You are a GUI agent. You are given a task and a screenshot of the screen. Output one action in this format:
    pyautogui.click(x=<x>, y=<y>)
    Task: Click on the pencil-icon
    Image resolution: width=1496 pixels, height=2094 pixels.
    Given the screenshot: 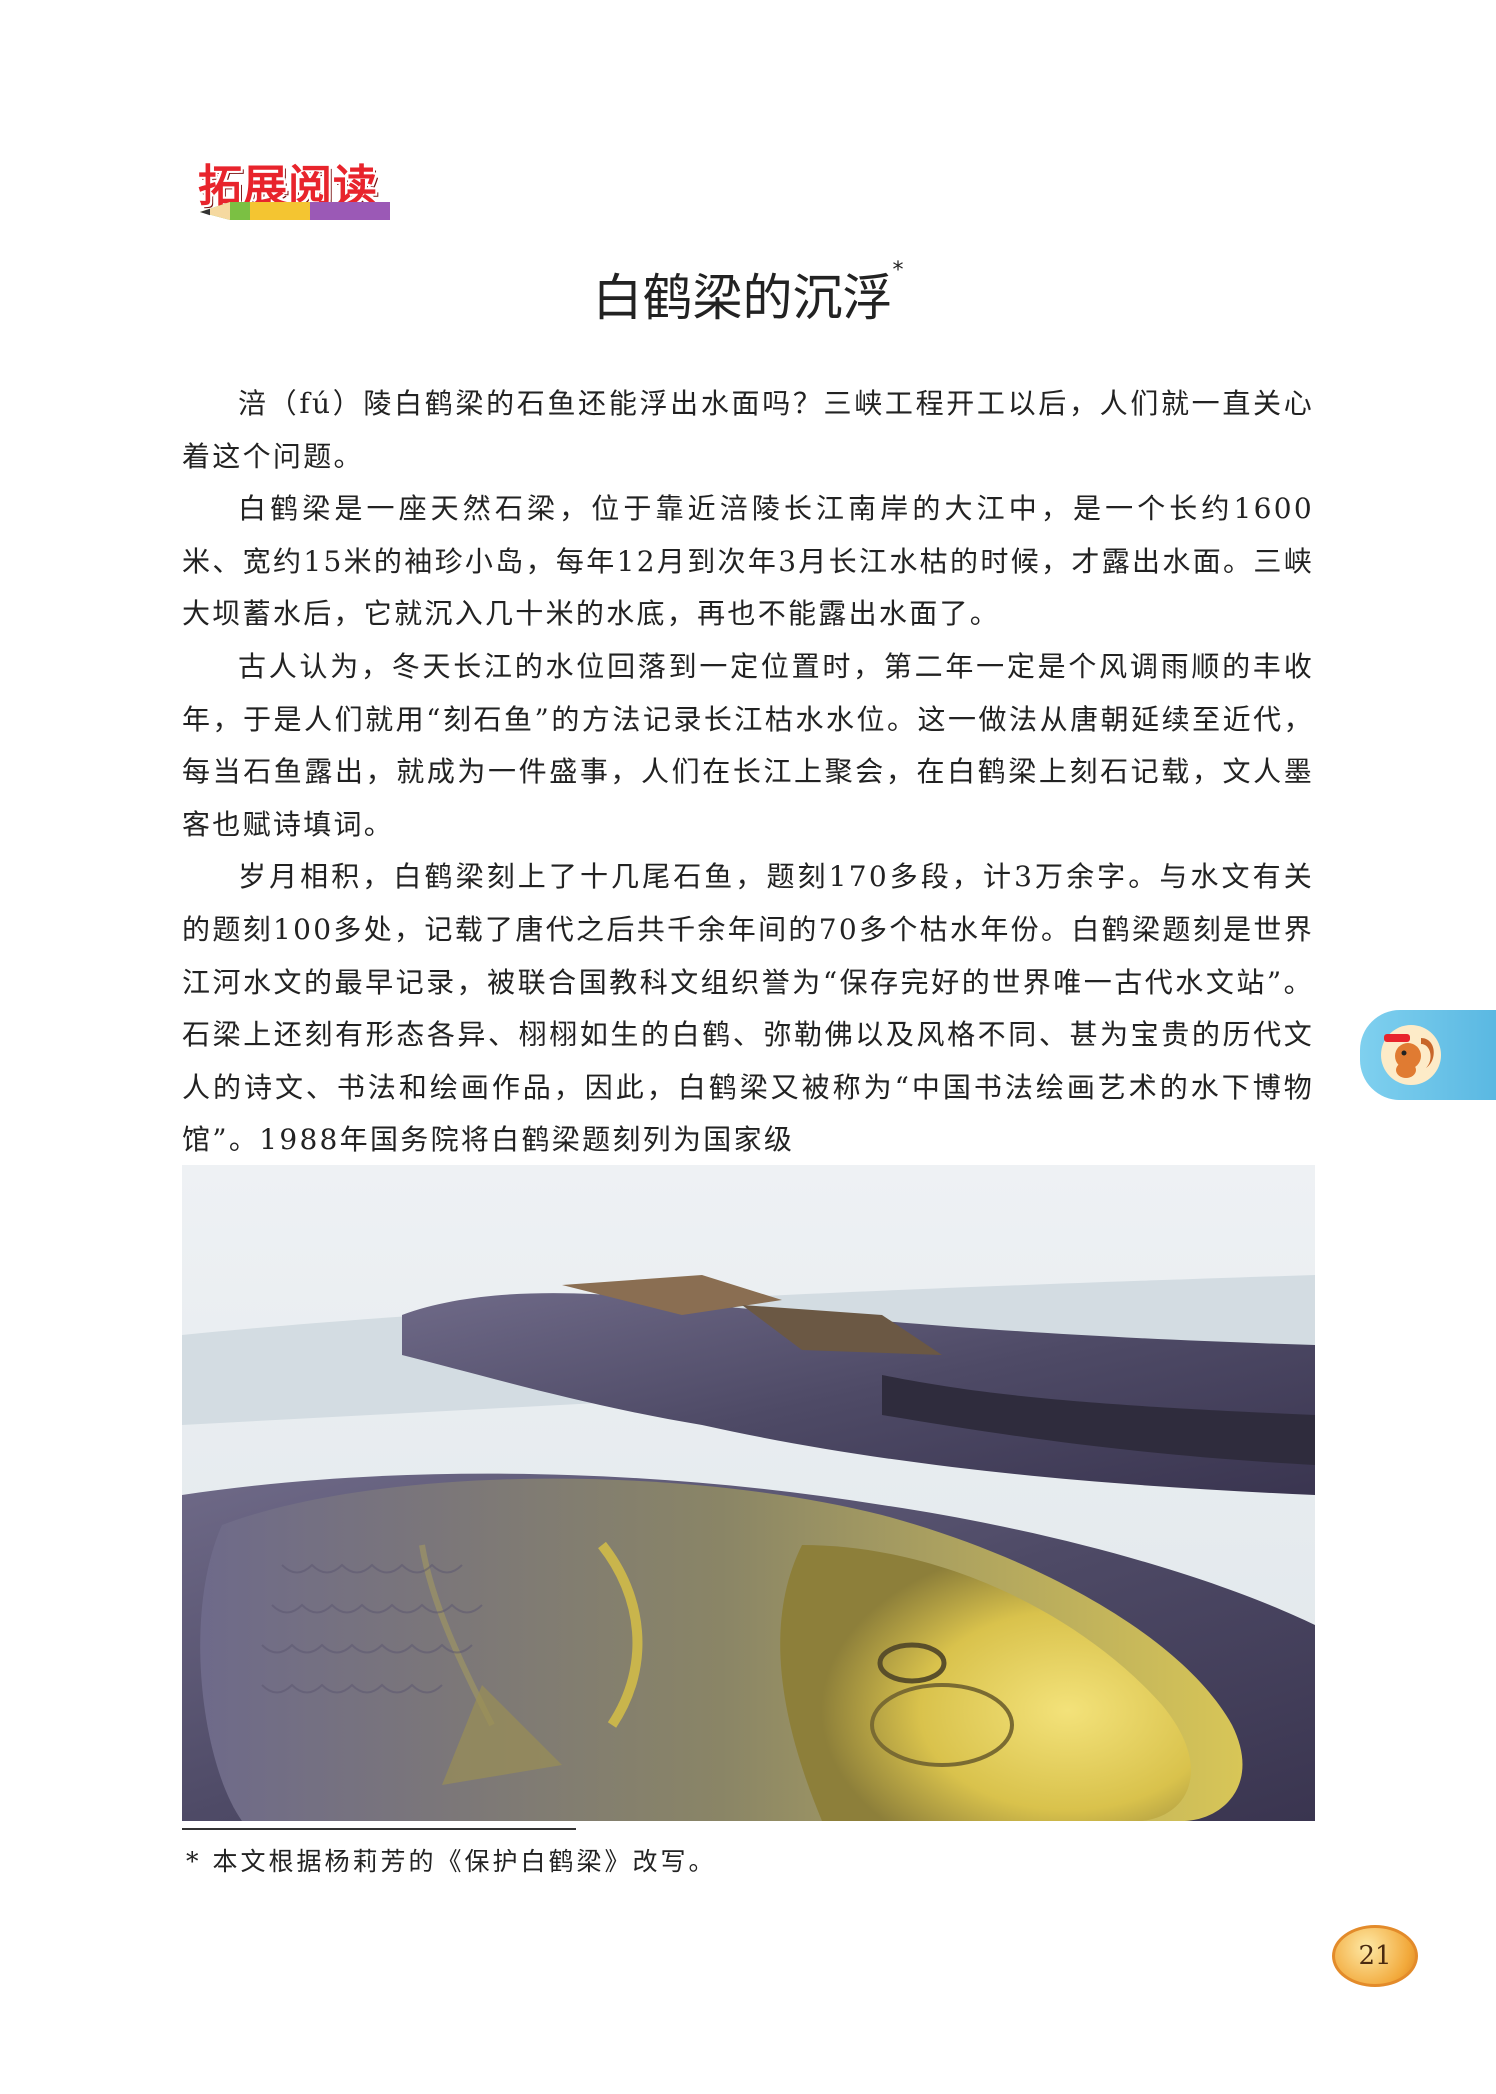 What is the action you would take?
    pyautogui.click(x=295, y=211)
    